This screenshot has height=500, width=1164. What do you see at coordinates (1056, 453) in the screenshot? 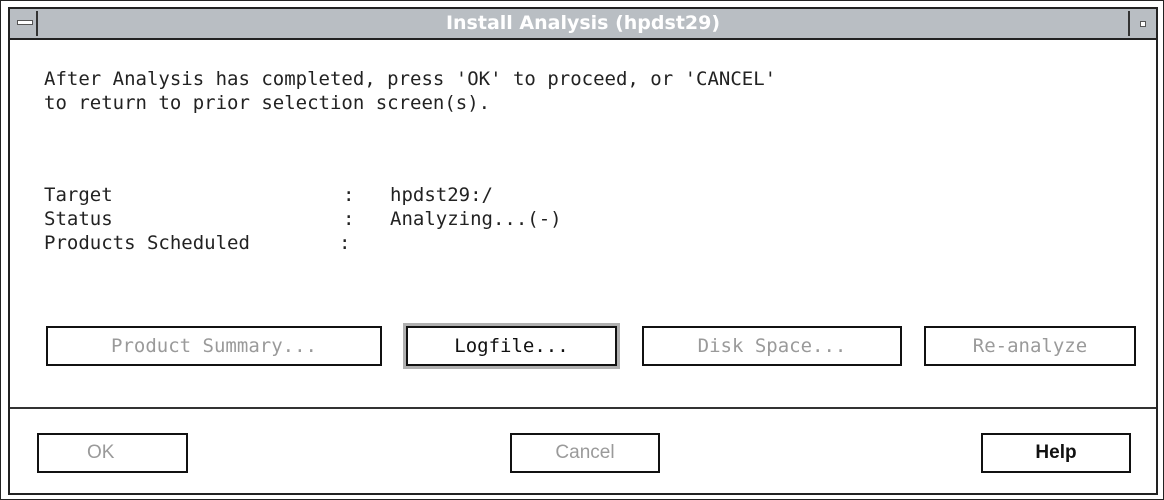
I see `help-button: Help` at bounding box center [1056, 453].